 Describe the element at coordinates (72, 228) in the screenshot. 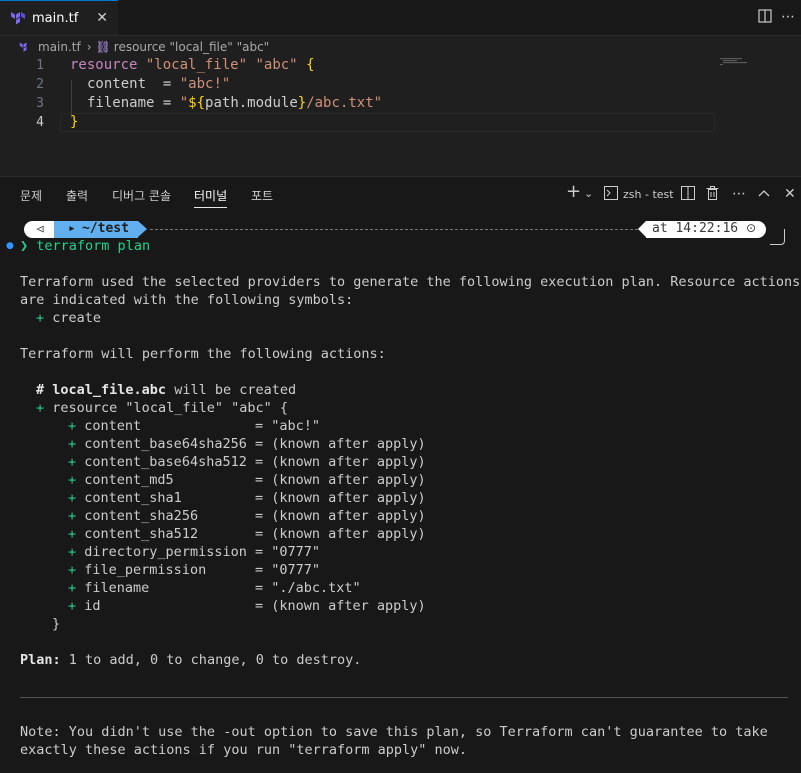

I see `folder-icon: ▸` at that location.